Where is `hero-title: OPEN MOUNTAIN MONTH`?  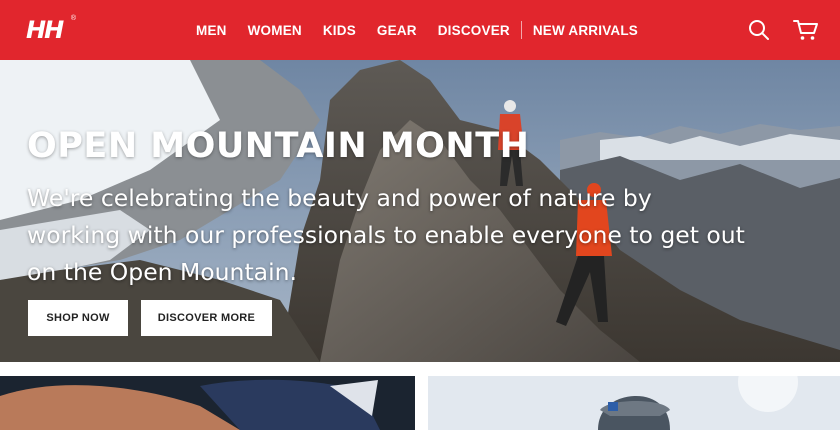 hero-title: OPEN MOUNTAIN MONTH is located at coordinates (278, 146).